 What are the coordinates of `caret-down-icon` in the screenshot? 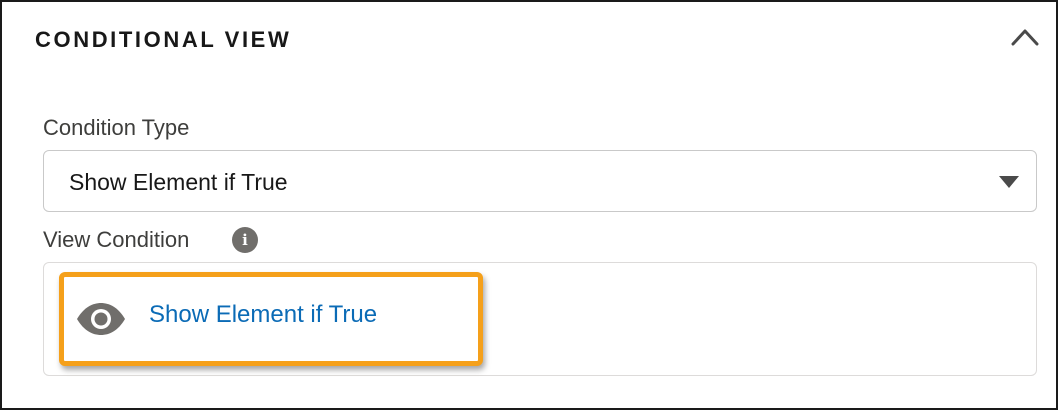 It's located at (1009, 182).